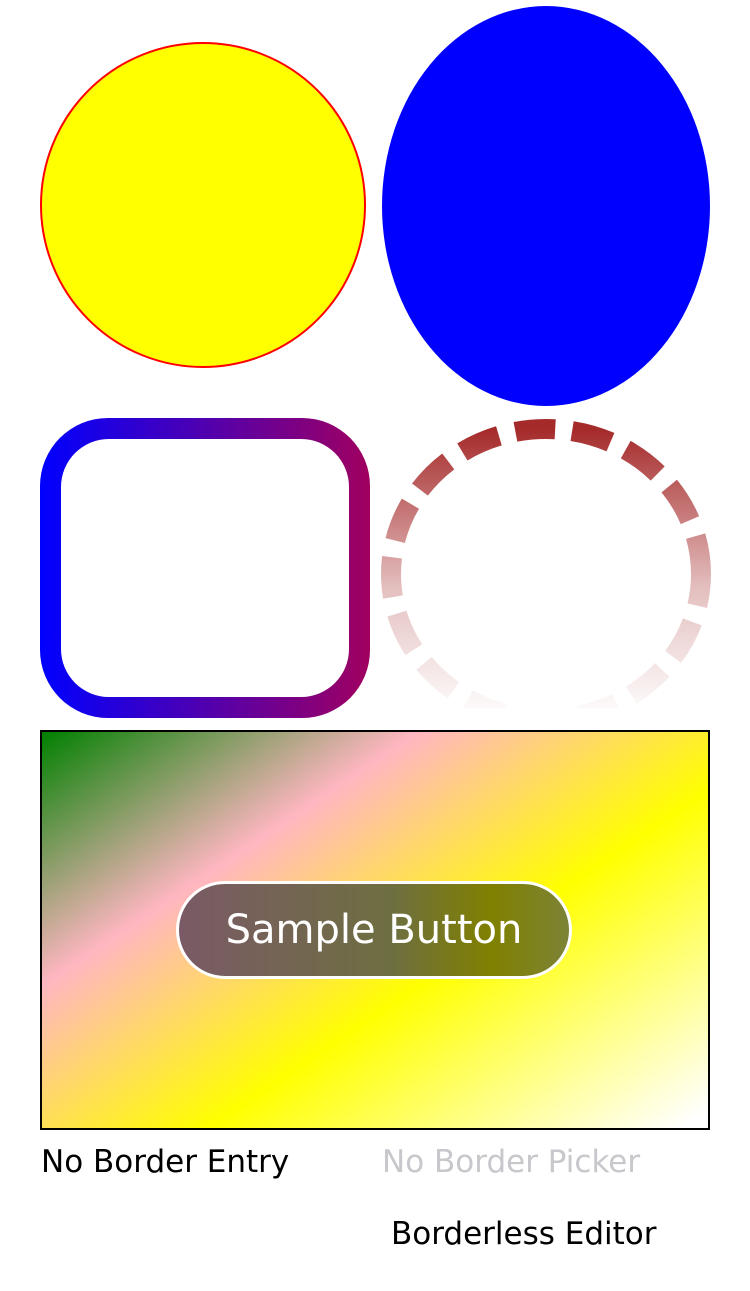  What do you see at coordinates (556, 1236) in the screenshot?
I see `borderless-editor: Borderless Editor` at bounding box center [556, 1236].